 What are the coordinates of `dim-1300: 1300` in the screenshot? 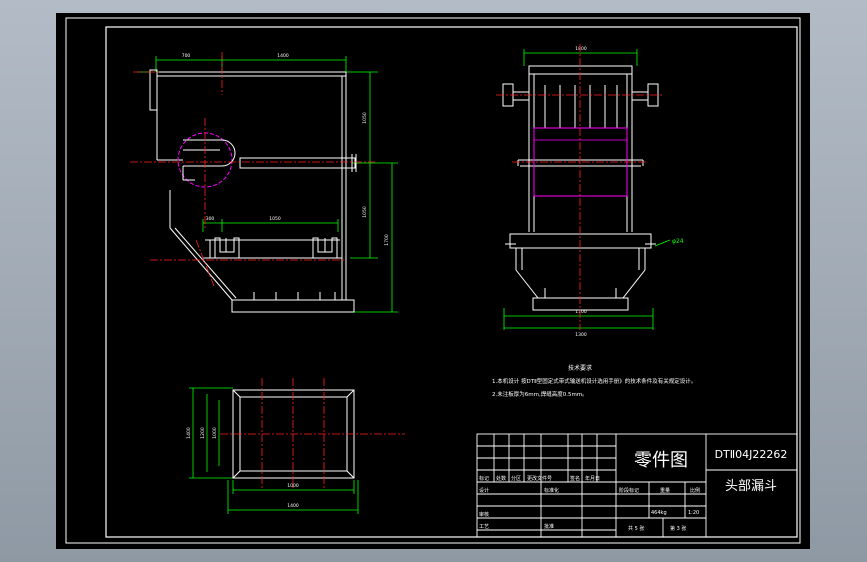 It's located at (581, 335).